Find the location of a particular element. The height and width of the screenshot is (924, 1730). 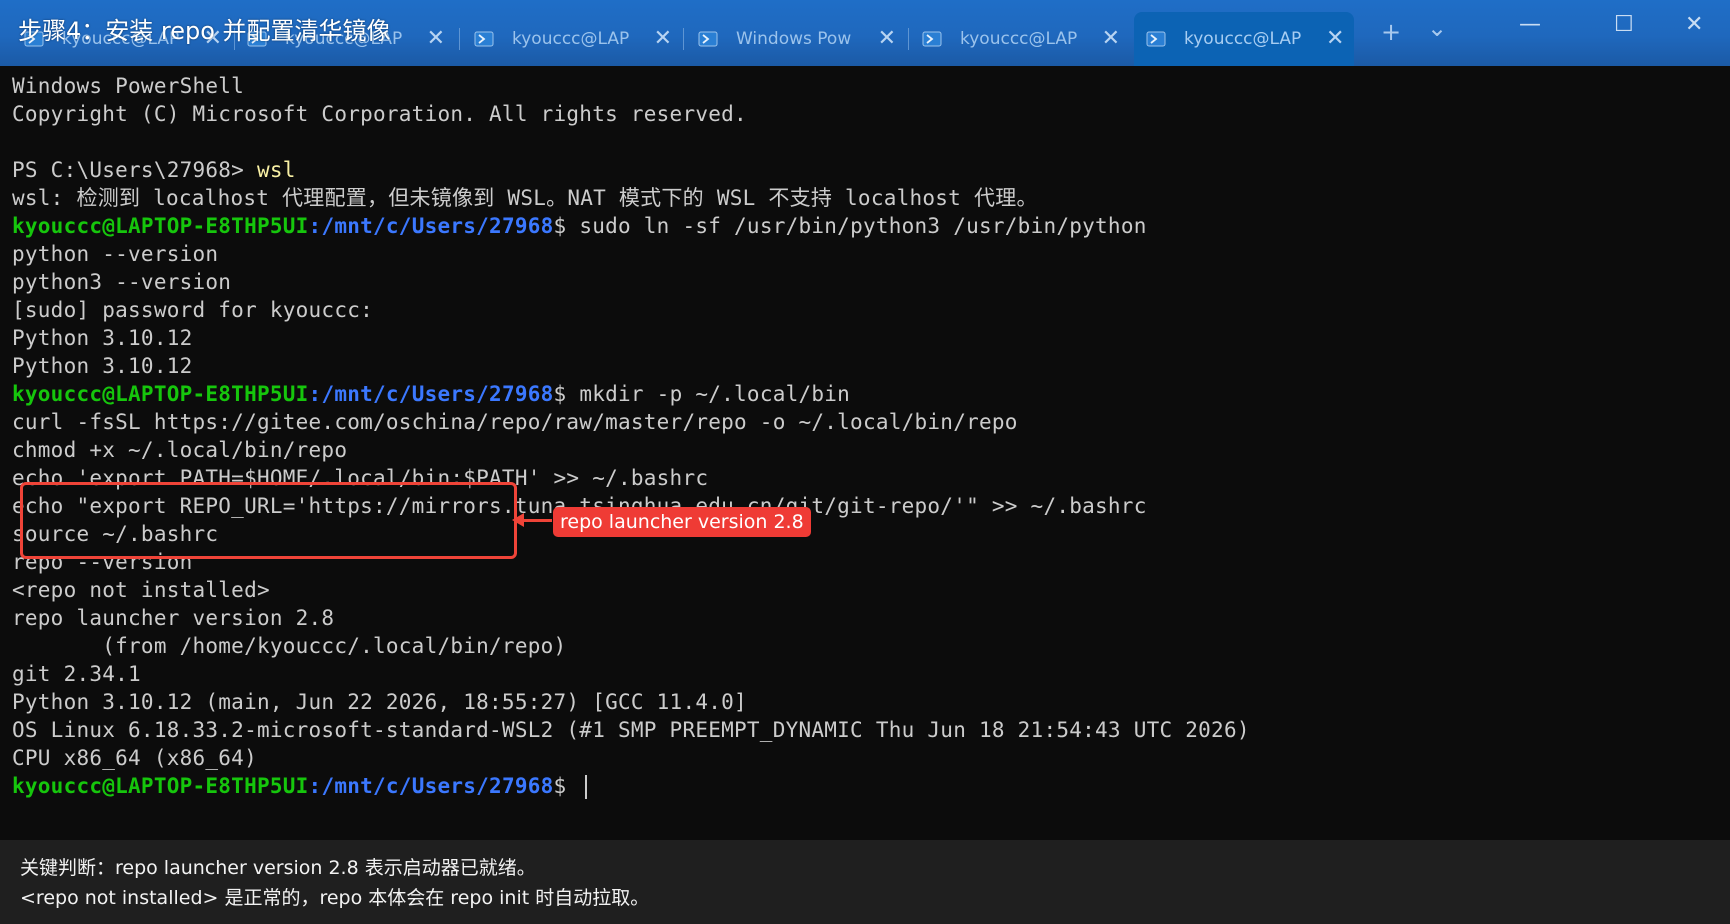

new-tab-icon: + is located at coordinates (1391, 32).